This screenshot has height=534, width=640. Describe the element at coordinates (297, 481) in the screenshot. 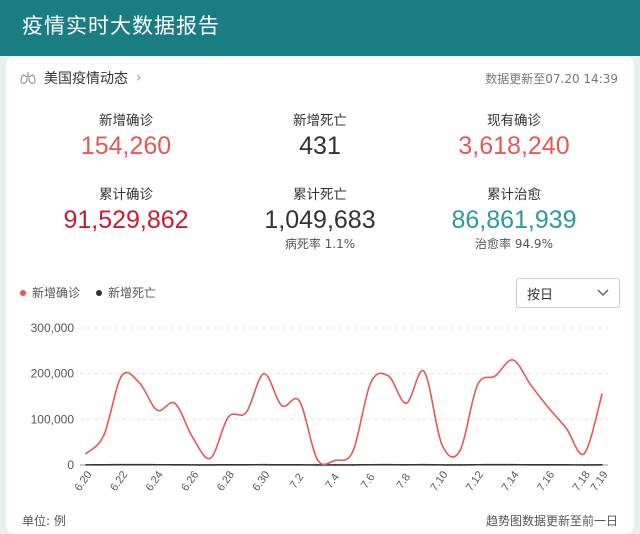

I see `x-tick-label: 7.2` at that location.